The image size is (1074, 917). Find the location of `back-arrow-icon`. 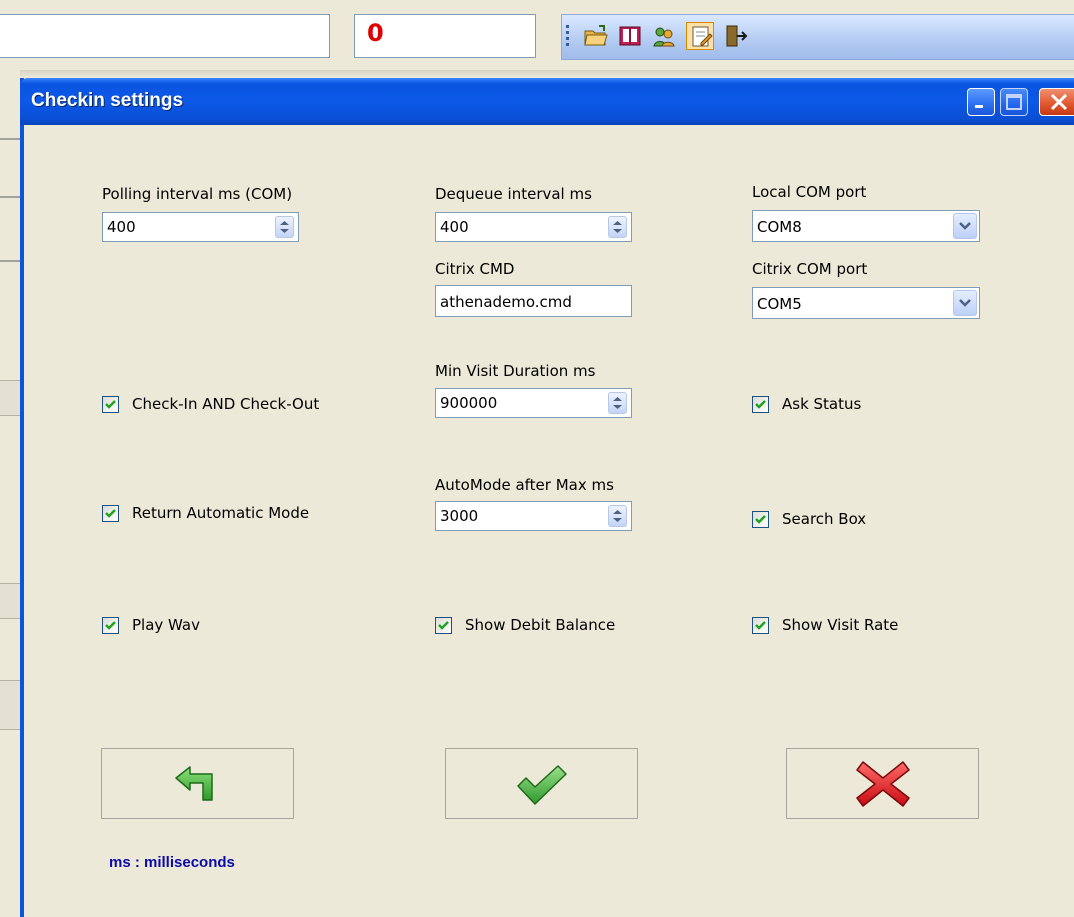

back-arrow-icon is located at coordinates (193, 783).